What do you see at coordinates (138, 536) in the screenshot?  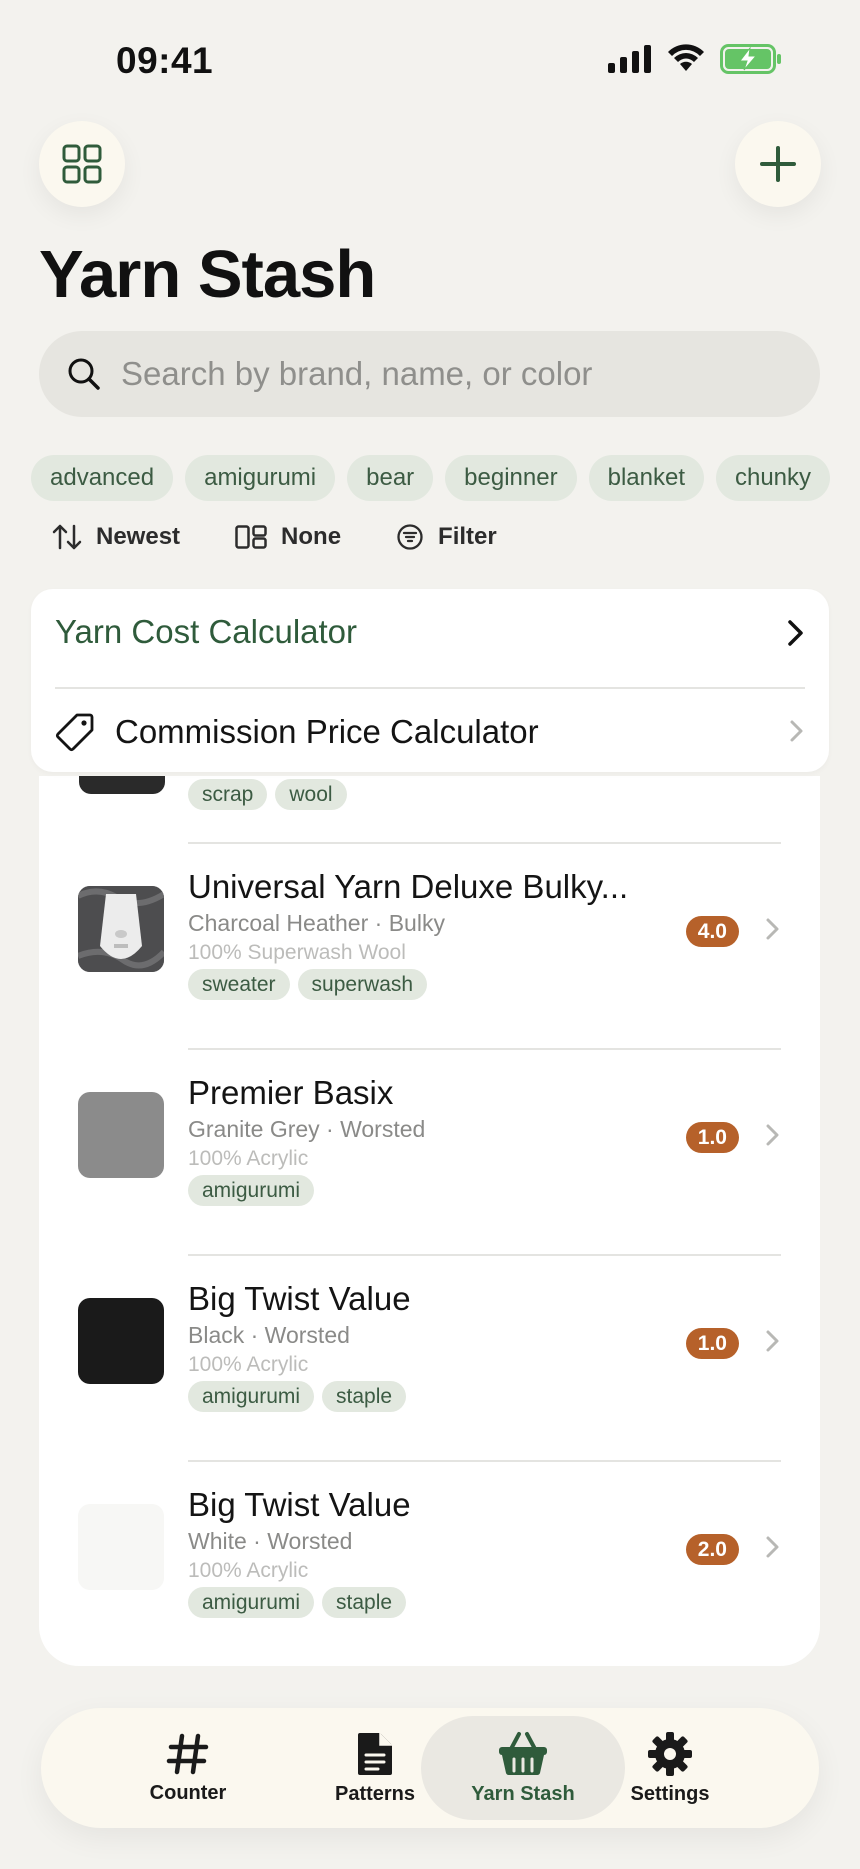 I see `sort-label: Newest` at bounding box center [138, 536].